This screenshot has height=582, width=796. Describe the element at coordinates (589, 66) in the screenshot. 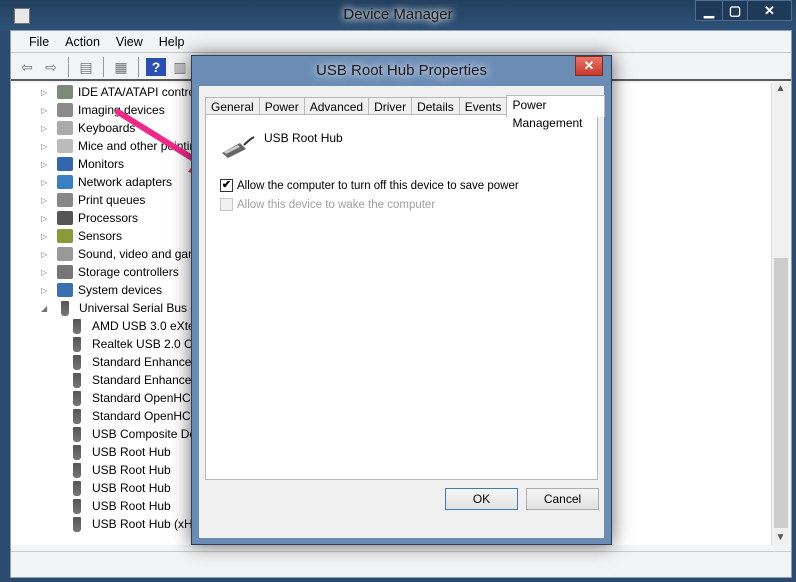

I see `dialog-close-button: ✕` at that location.